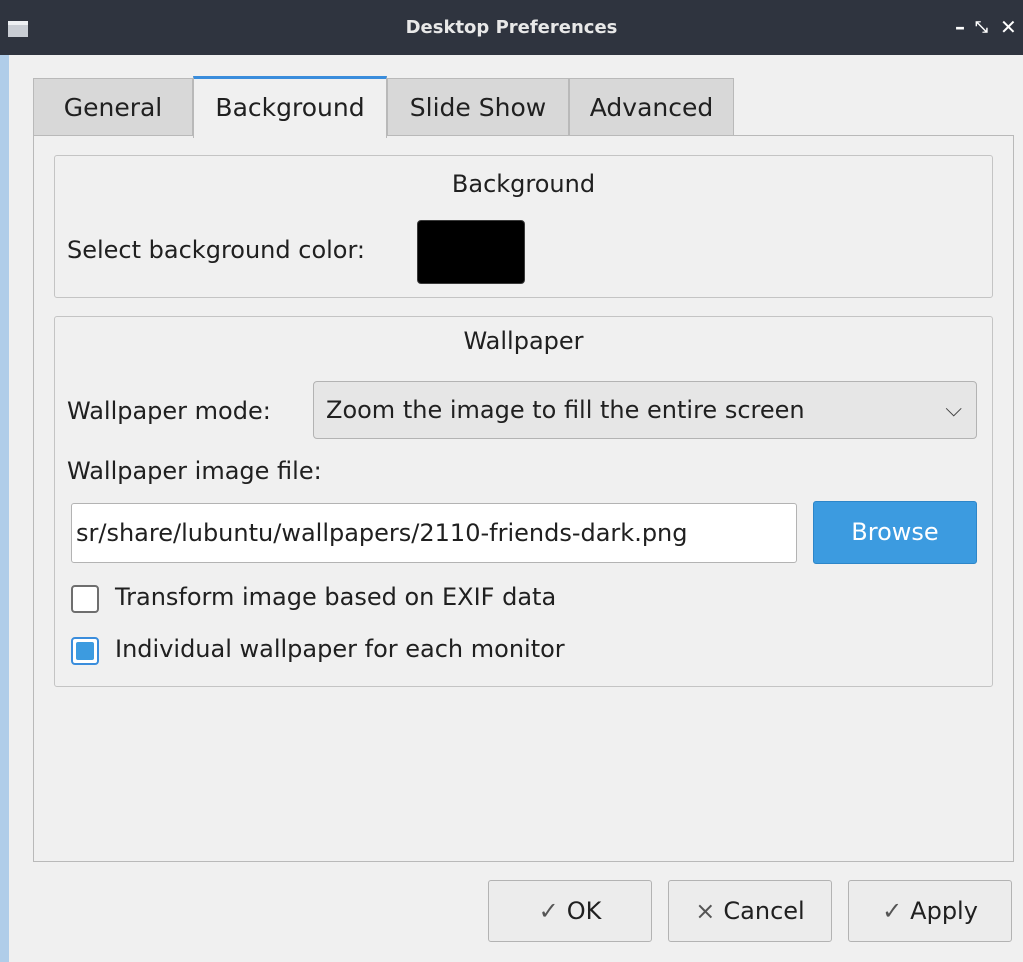 The width and height of the screenshot is (1023, 962). What do you see at coordinates (290, 107) in the screenshot?
I see `tab-background: Background` at bounding box center [290, 107].